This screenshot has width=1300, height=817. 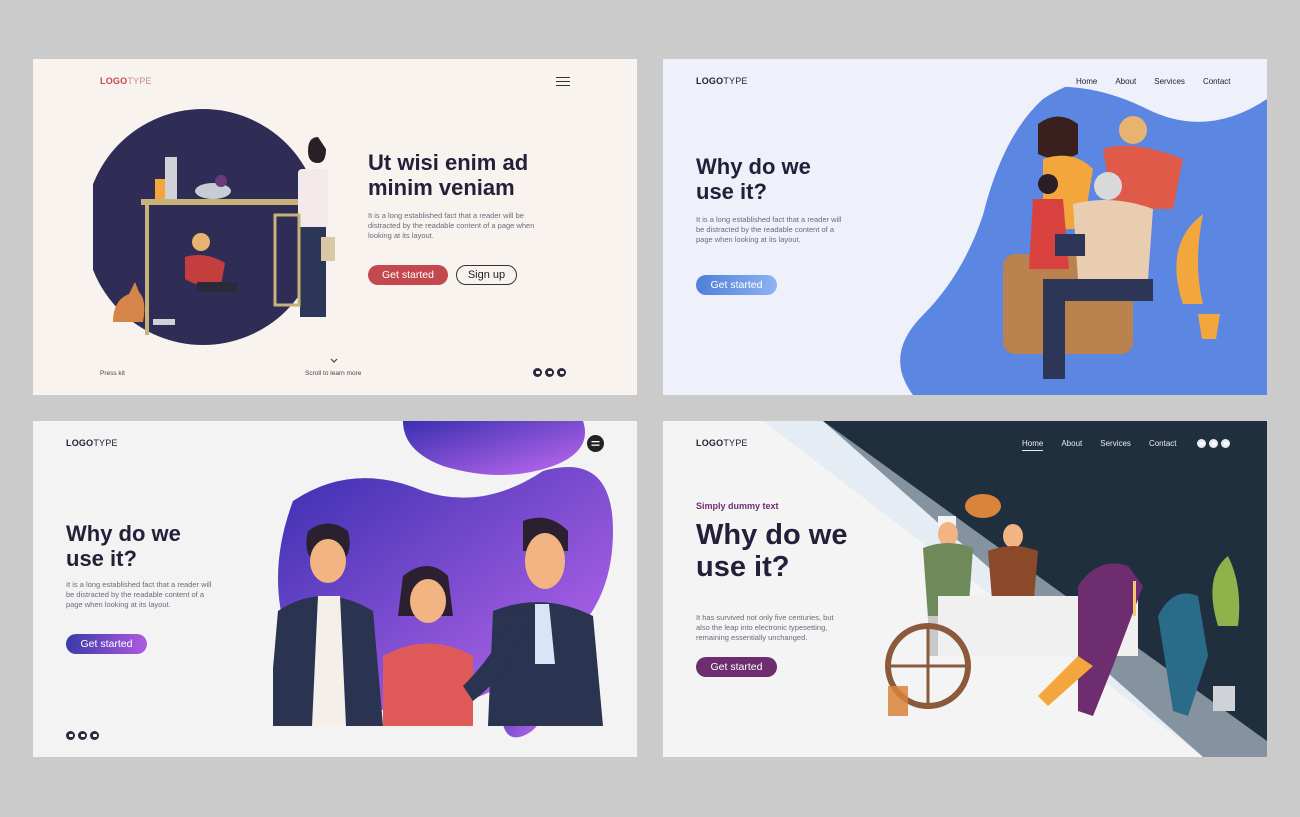 What do you see at coordinates (438, 621) in the screenshot?
I see `family-portrait-illustration` at bounding box center [438, 621].